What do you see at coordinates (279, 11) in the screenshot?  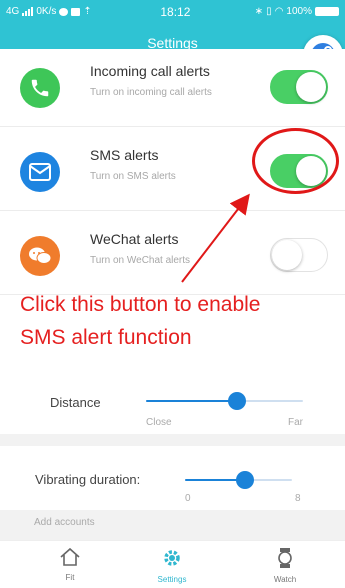 I see `wifi-icon: ◠` at bounding box center [279, 11].